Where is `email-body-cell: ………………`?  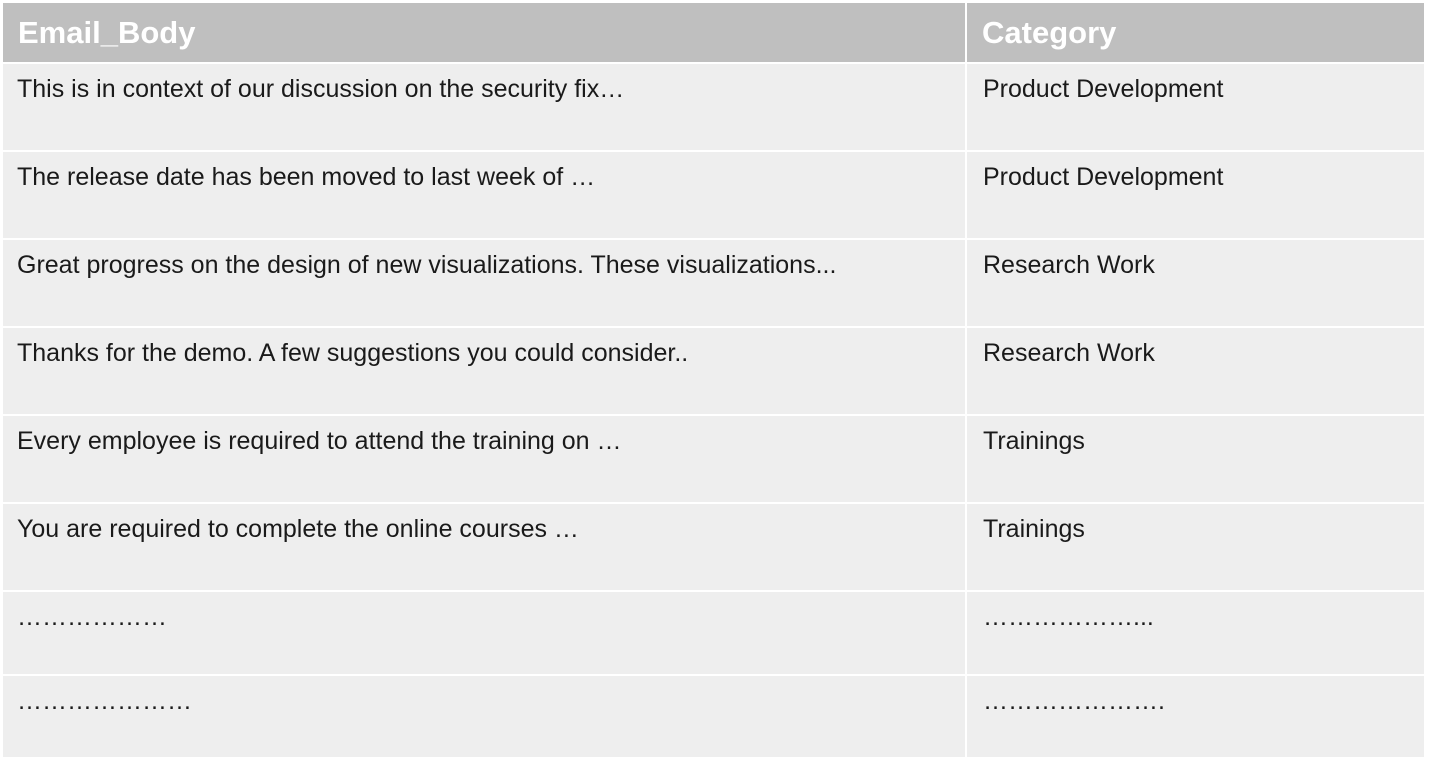
email-body-cell: ……………… is located at coordinates (484, 633).